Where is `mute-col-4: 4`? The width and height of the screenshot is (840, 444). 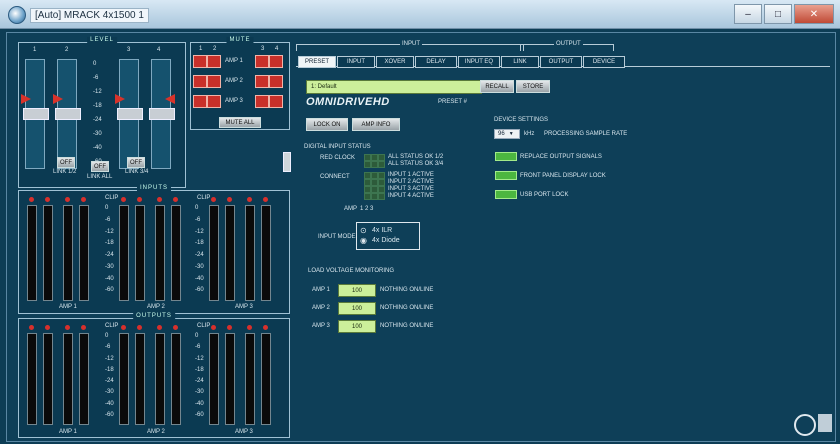
mute-col-4: 4 is located at coordinates (277, 49).